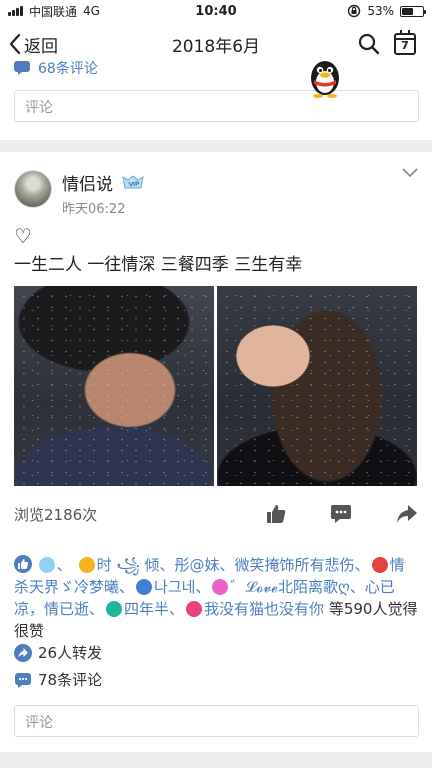  I want to click on chevron-down-icon, so click(410, 173).